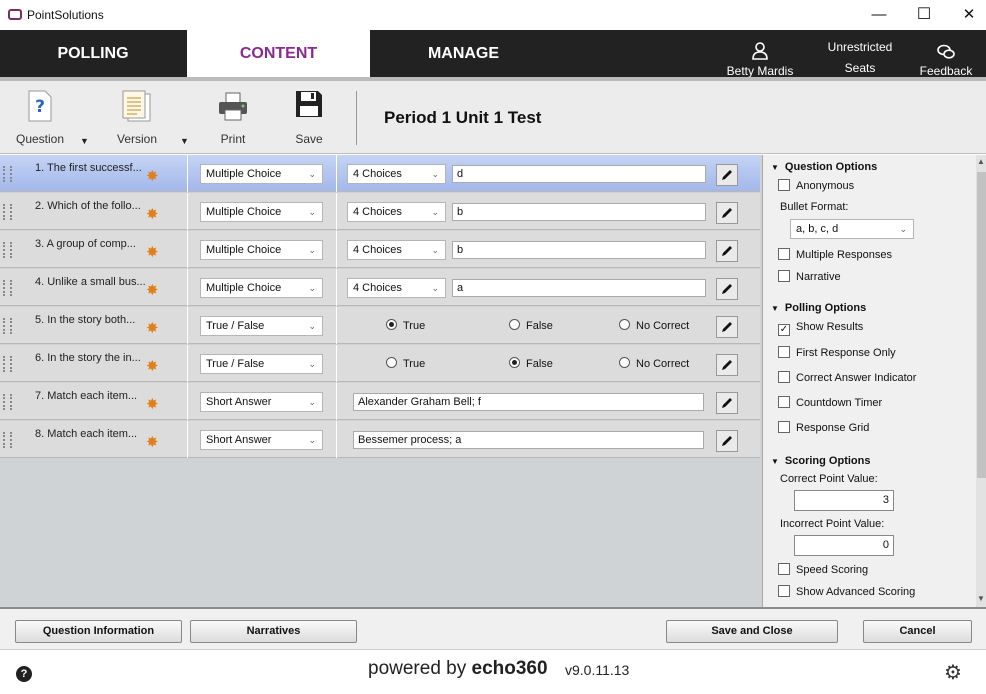  What do you see at coordinates (624, 324) in the screenshot?
I see `radio-circle` at bounding box center [624, 324].